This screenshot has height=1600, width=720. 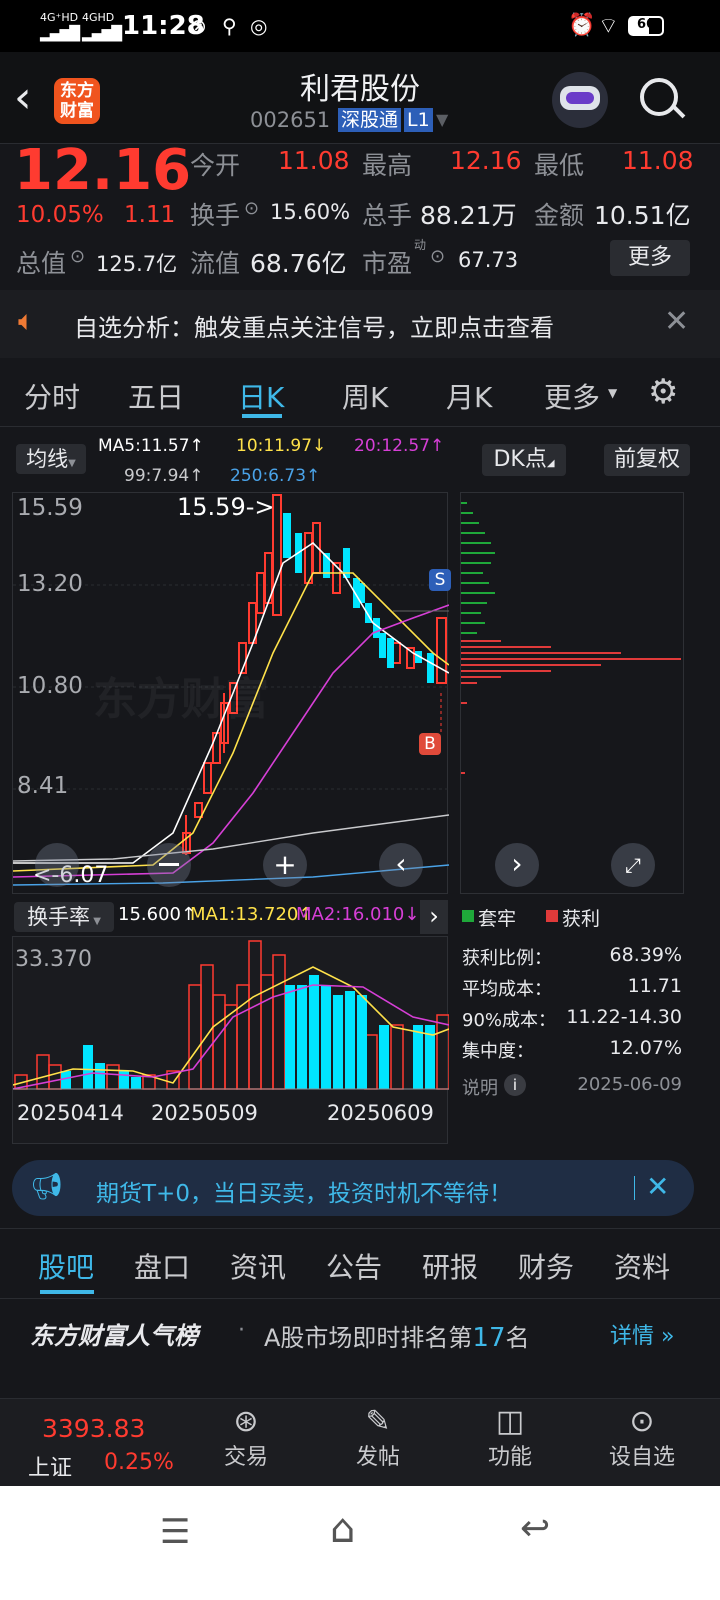 I want to click on tab-announcements: 公告, so click(x=354, y=1266).